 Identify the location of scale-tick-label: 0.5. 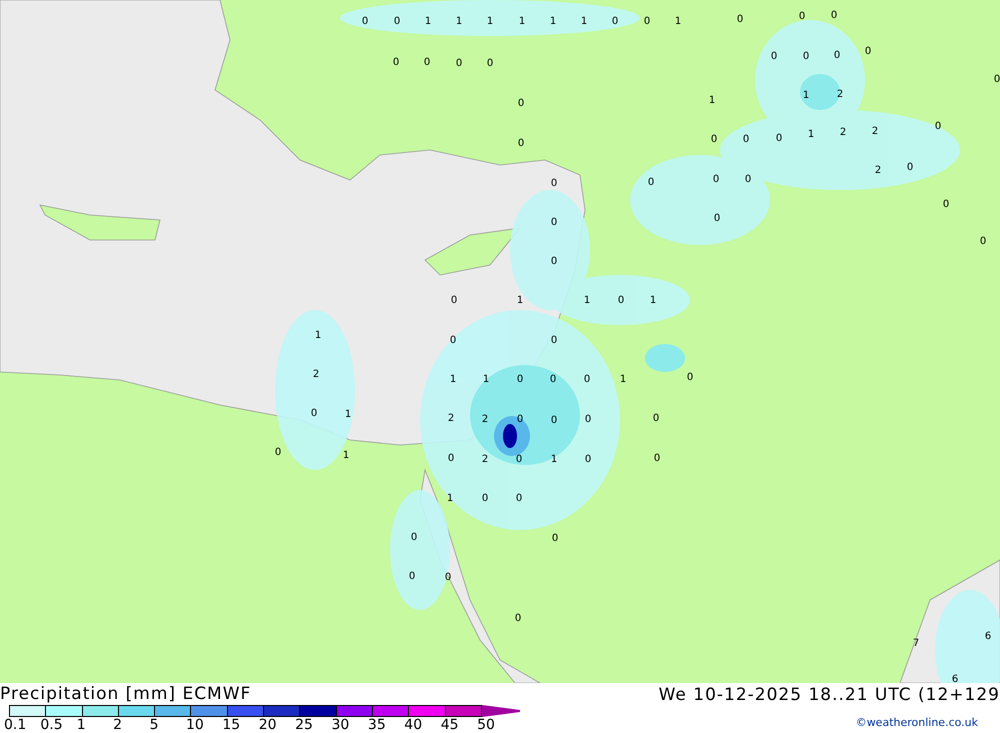
(51, 725).